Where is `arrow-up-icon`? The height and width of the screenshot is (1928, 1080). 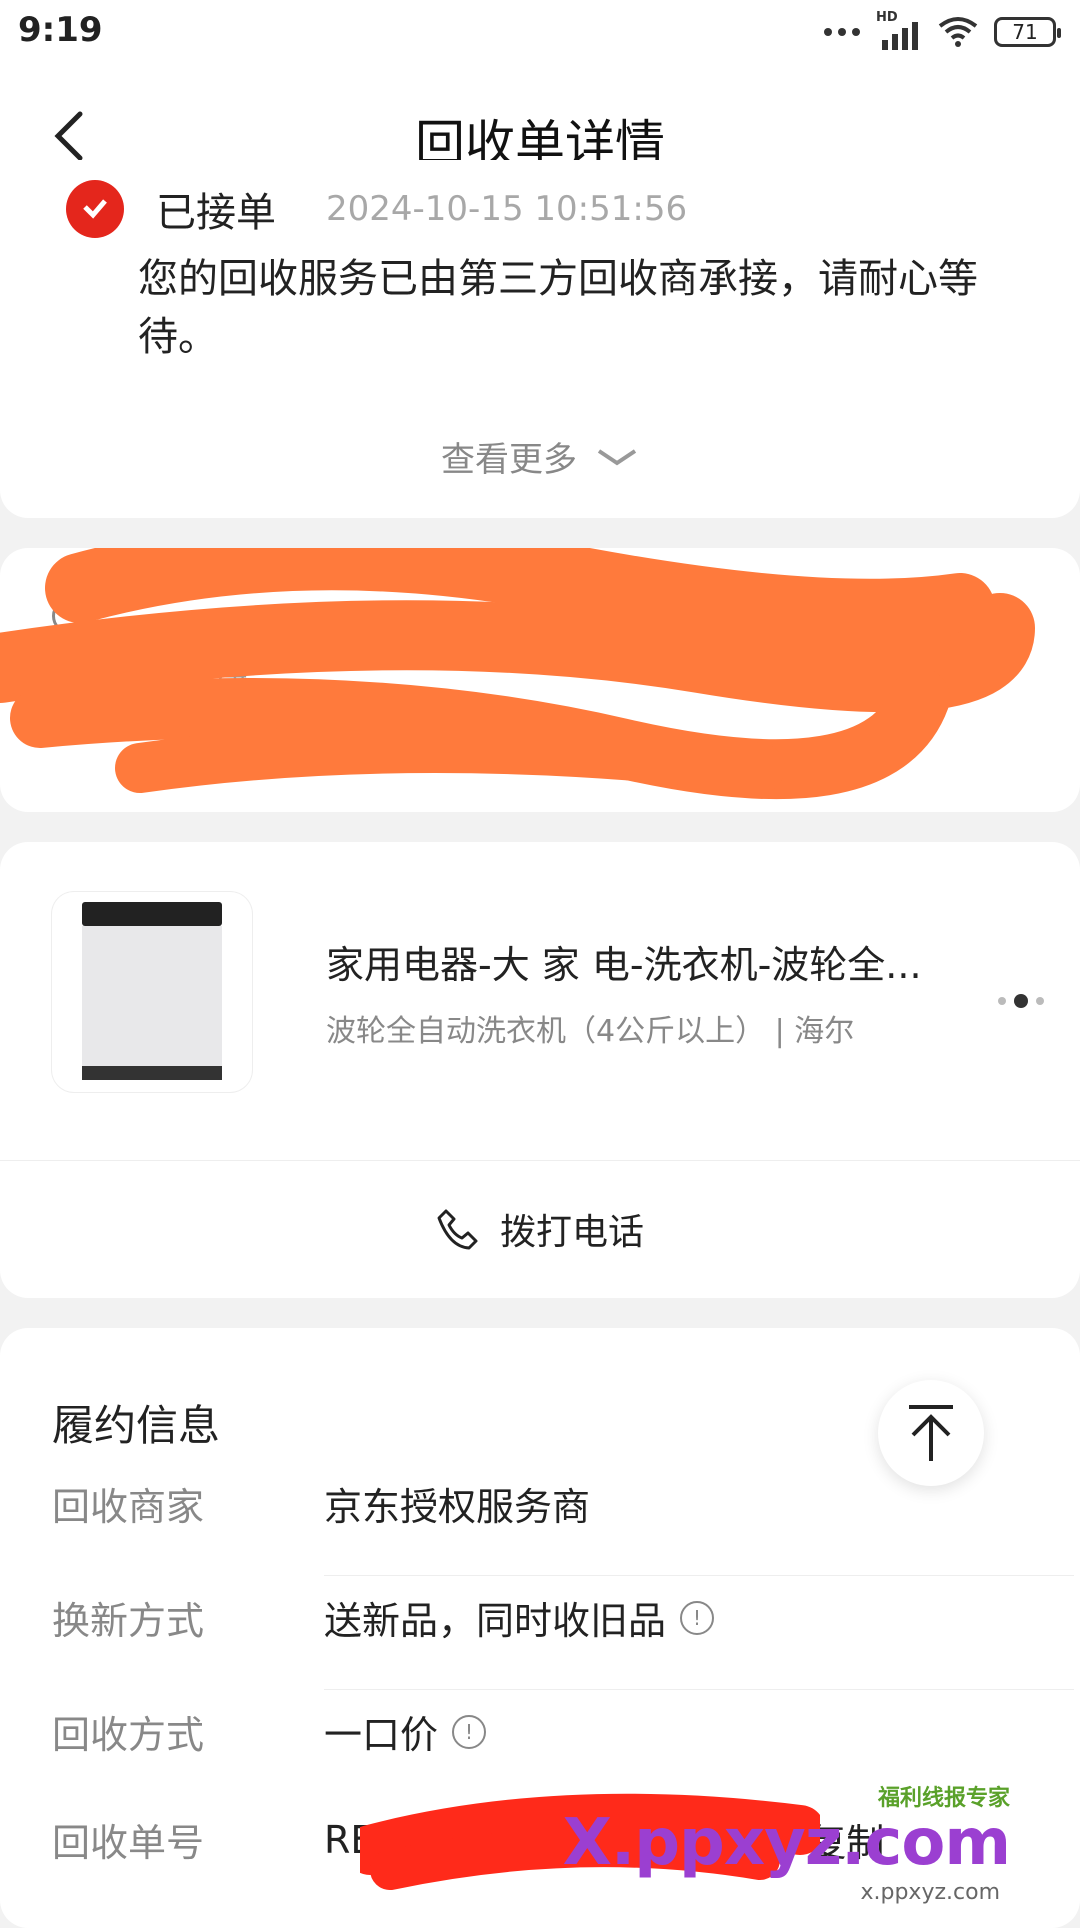
arrow-up-icon is located at coordinates (931, 1433).